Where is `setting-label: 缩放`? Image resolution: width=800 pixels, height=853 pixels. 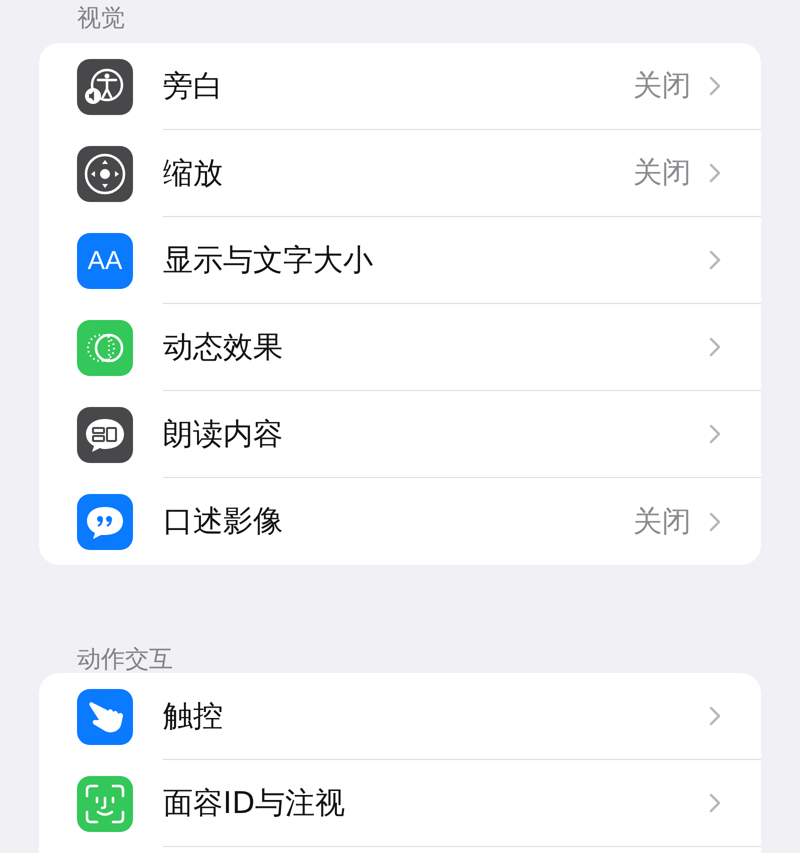
setting-label: 缩放 is located at coordinates (193, 173).